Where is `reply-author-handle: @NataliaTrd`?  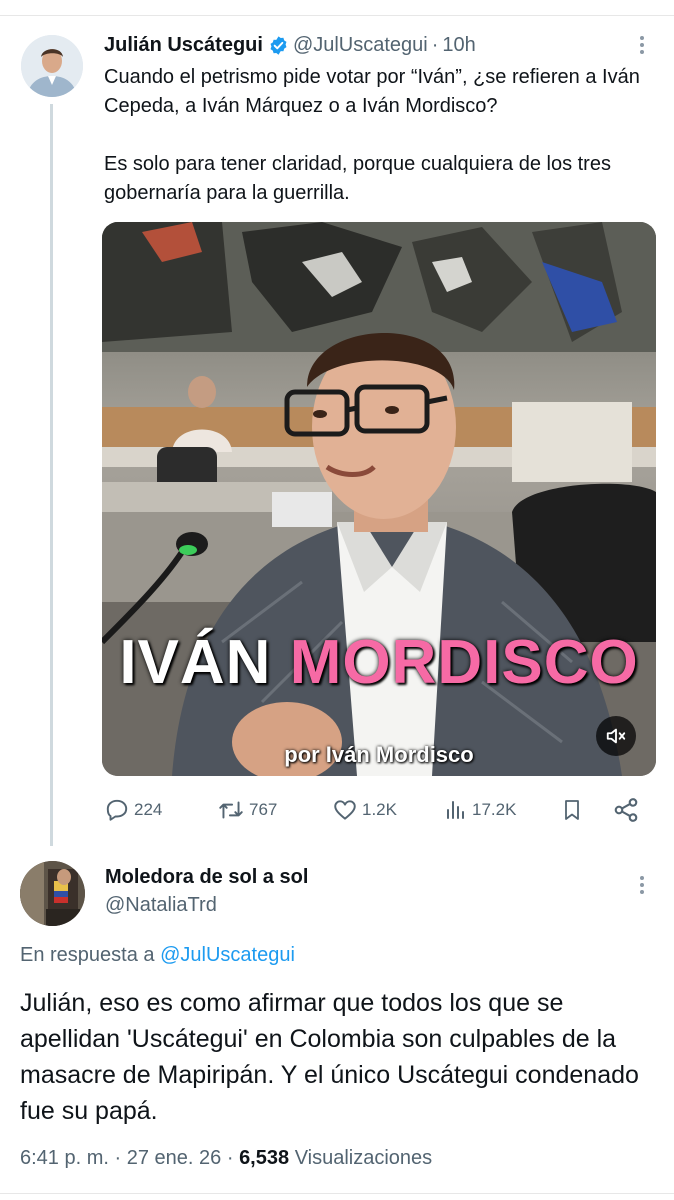
reply-author-handle: @NataliaTrd is located at coordinates (161, 905).